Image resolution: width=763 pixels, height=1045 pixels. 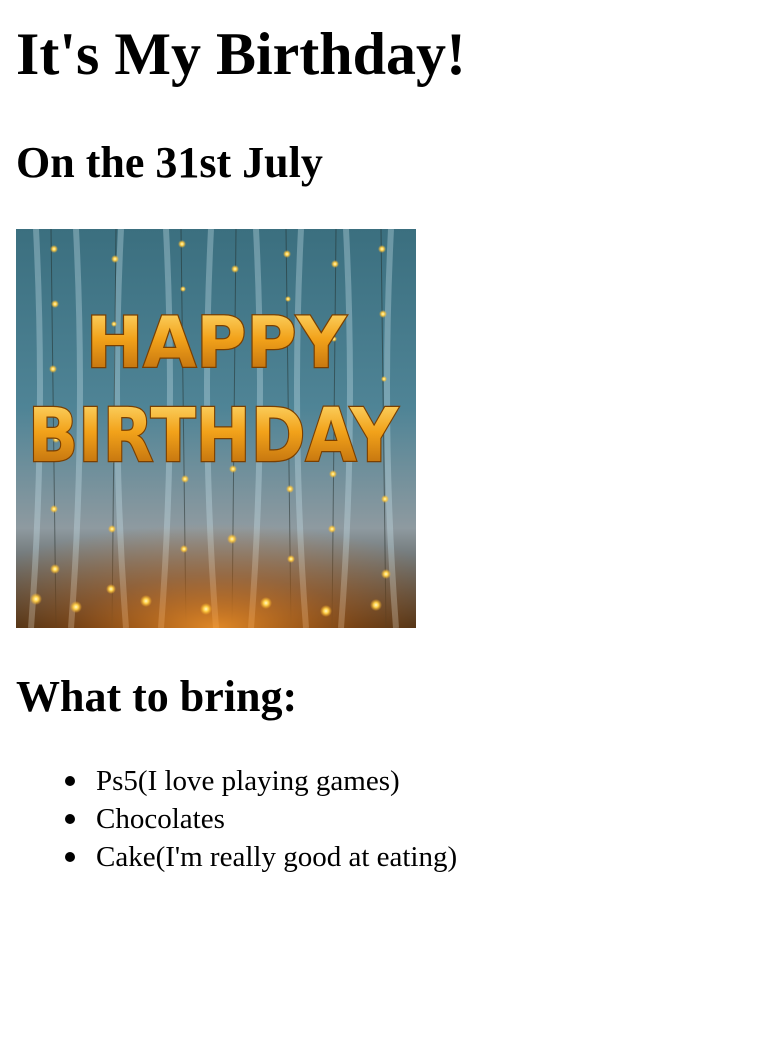 What do you see at coordinates (213, 436) in the screenshot?
I see `banner-birthday-text: BIRTHDAY` at bounding box center [213, 436].